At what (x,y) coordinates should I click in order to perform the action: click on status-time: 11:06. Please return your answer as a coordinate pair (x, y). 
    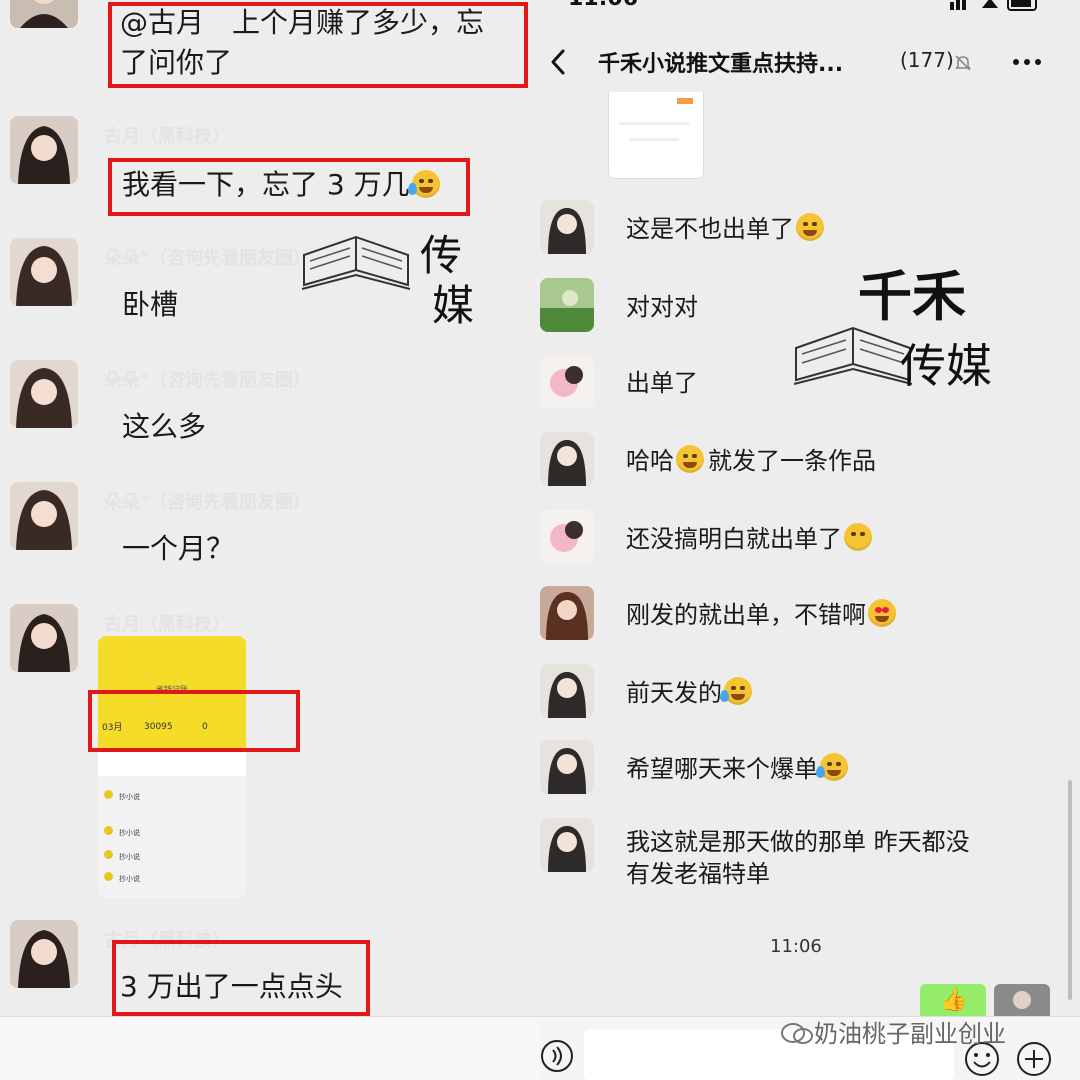
    Looking at the image, I should click on (603, 5).